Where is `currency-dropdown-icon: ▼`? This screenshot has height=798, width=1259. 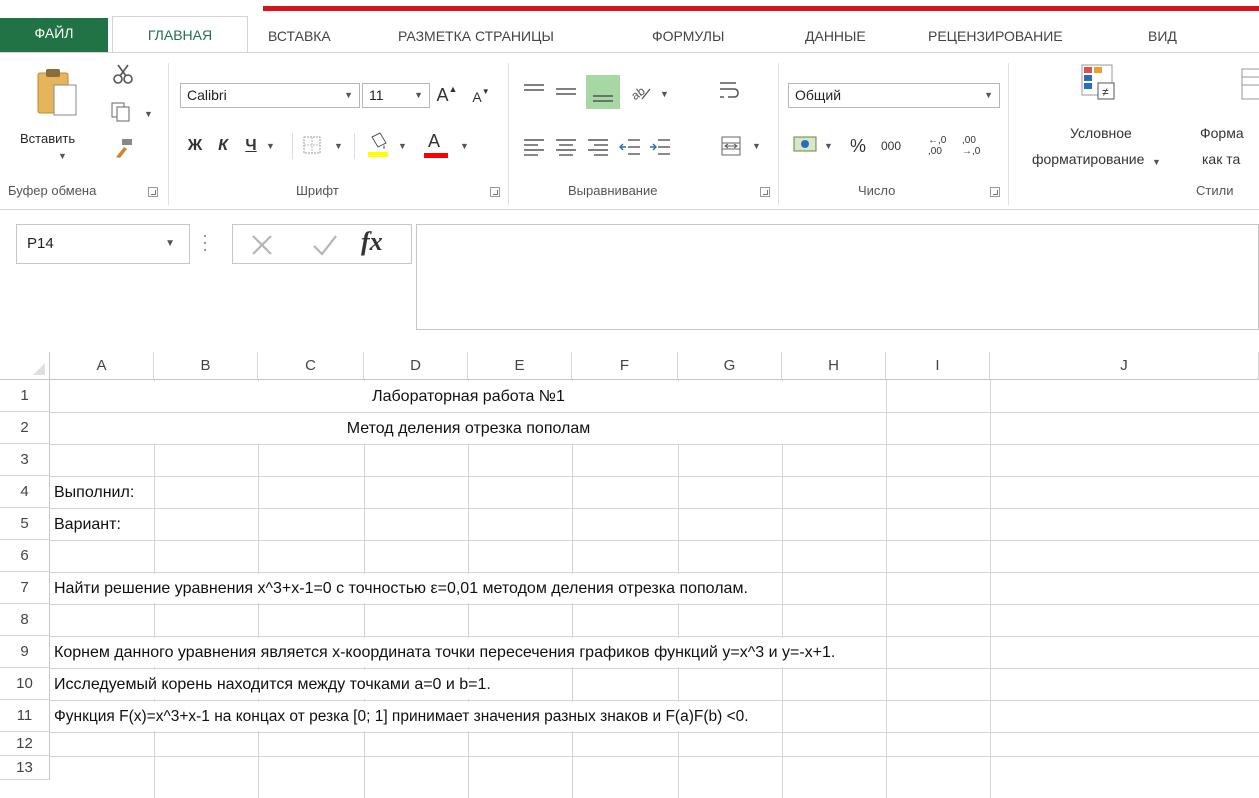 currency-dropdown-icon: ▼ is located at coordinates (828, 146).